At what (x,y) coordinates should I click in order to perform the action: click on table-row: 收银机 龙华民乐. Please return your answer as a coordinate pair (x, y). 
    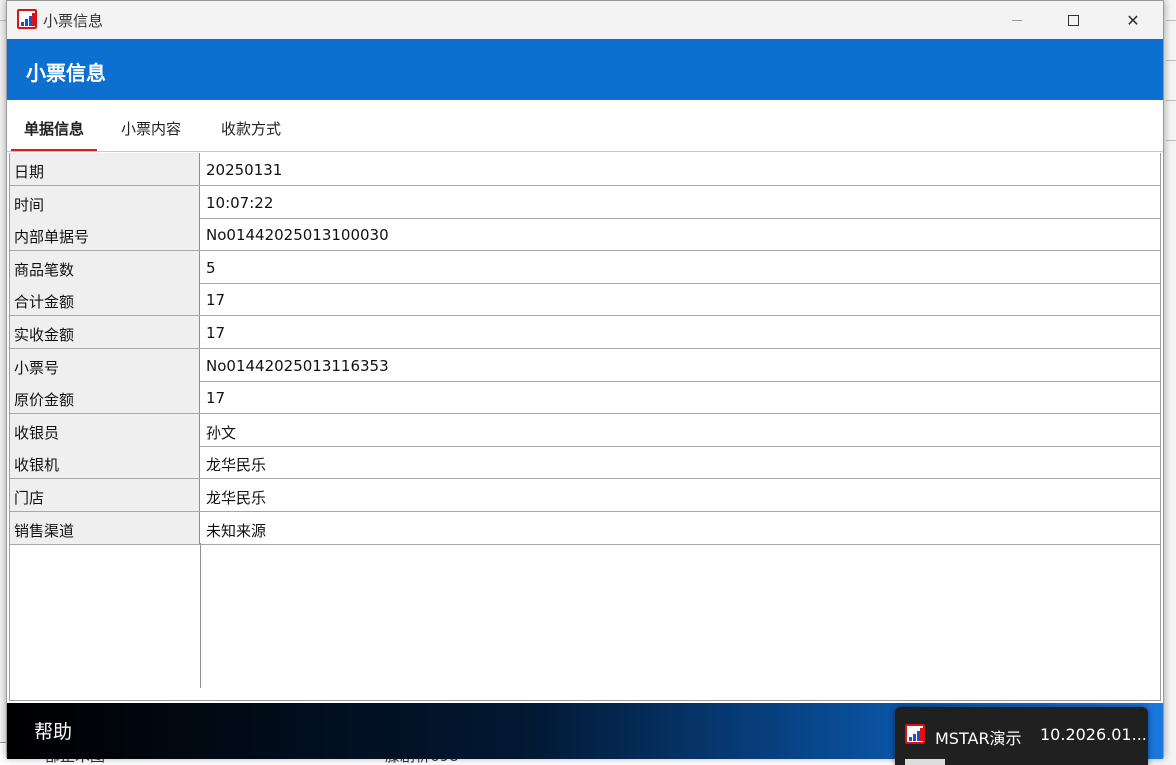
    Looking at the image, I should click on (585, 463).